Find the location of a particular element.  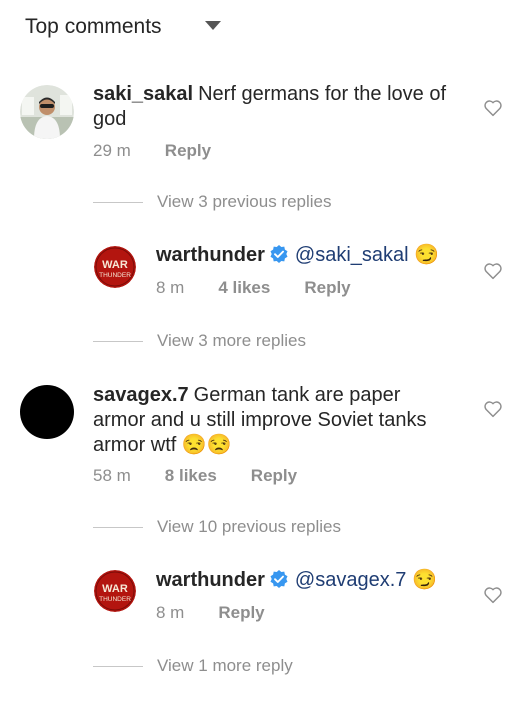

comment-meta: 29 m Reply is located at coordinates (152, 151).